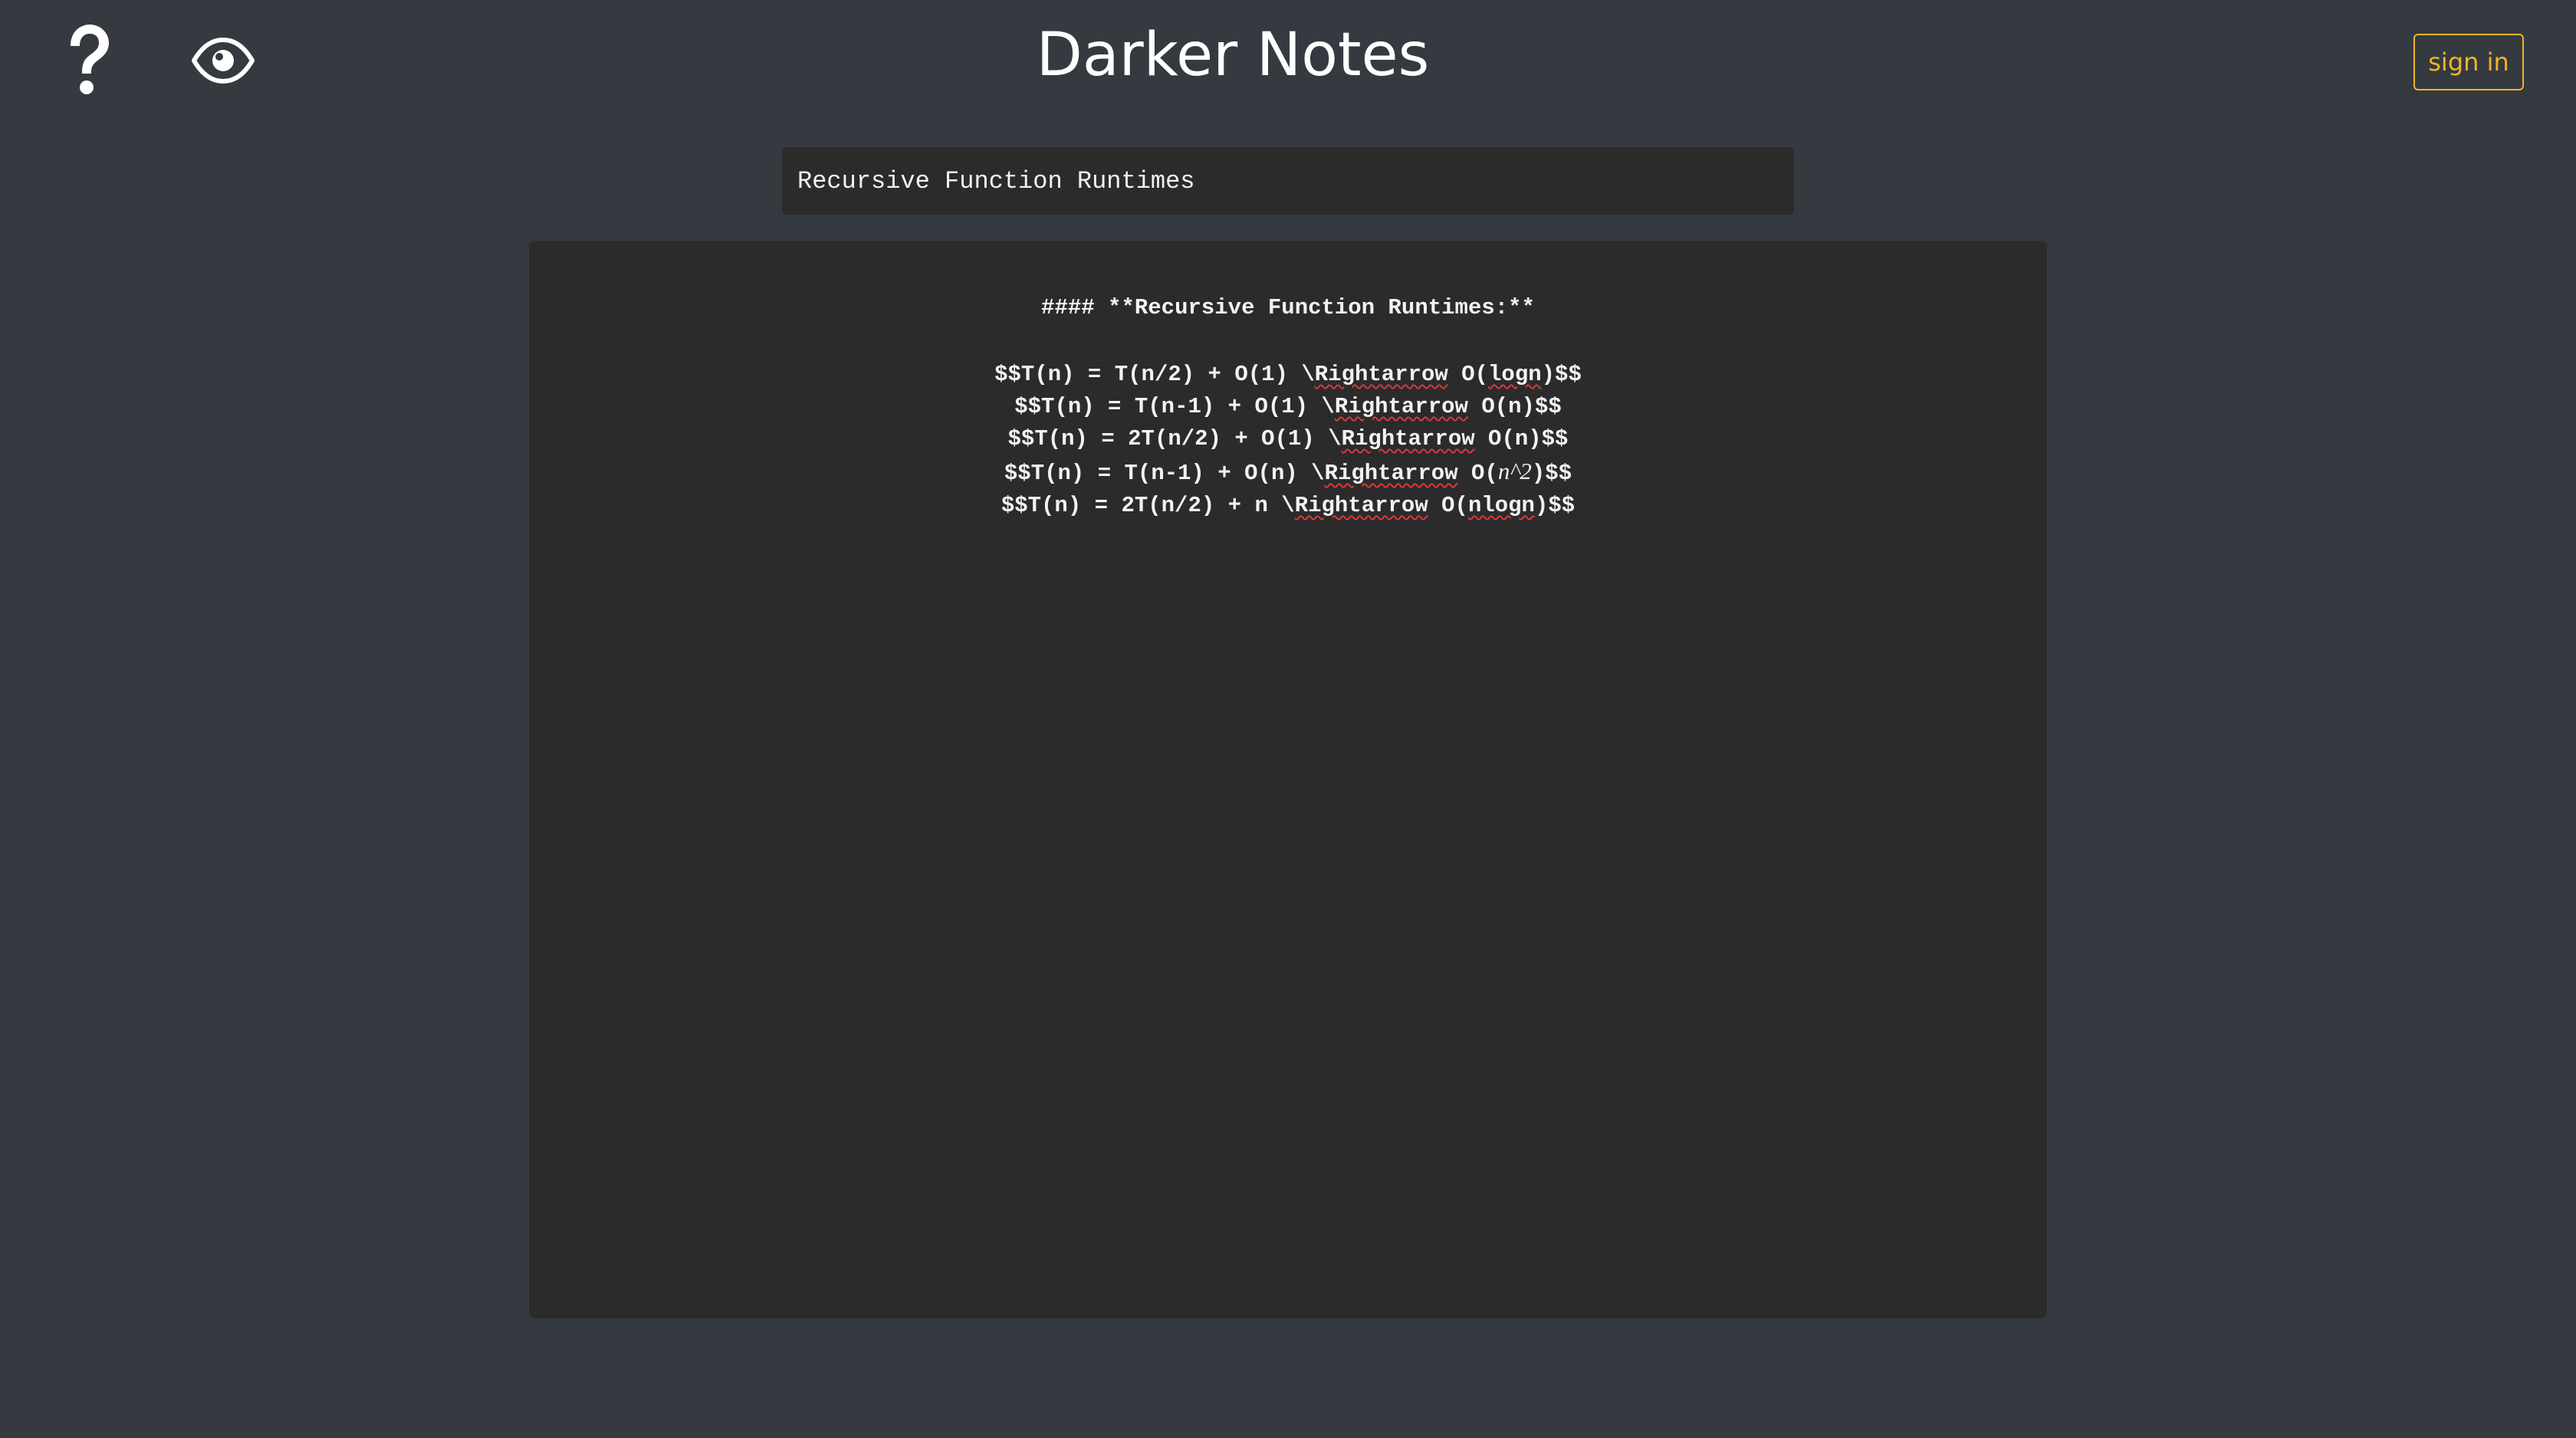 This screenshot has height=1438, width=2576. What do you see at coordinates (1233, 55) in the screenshot?
I see `app-title: Darker Notes` at bounding box center [1233, 55].